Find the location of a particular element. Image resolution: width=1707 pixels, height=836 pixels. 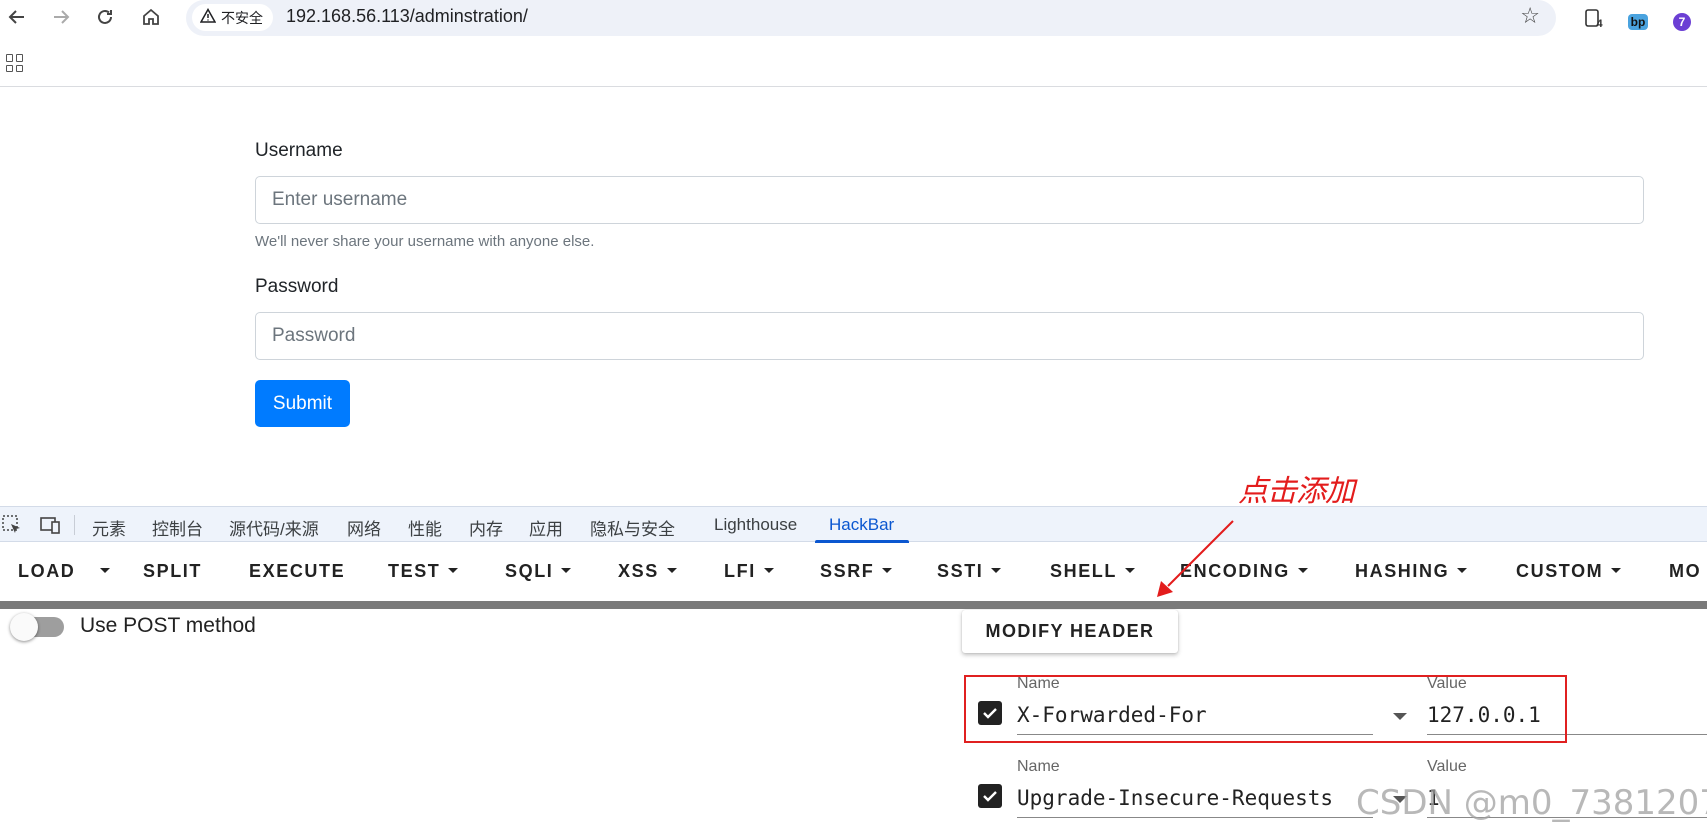

password-label: Password is located at coordinates (297, 286).